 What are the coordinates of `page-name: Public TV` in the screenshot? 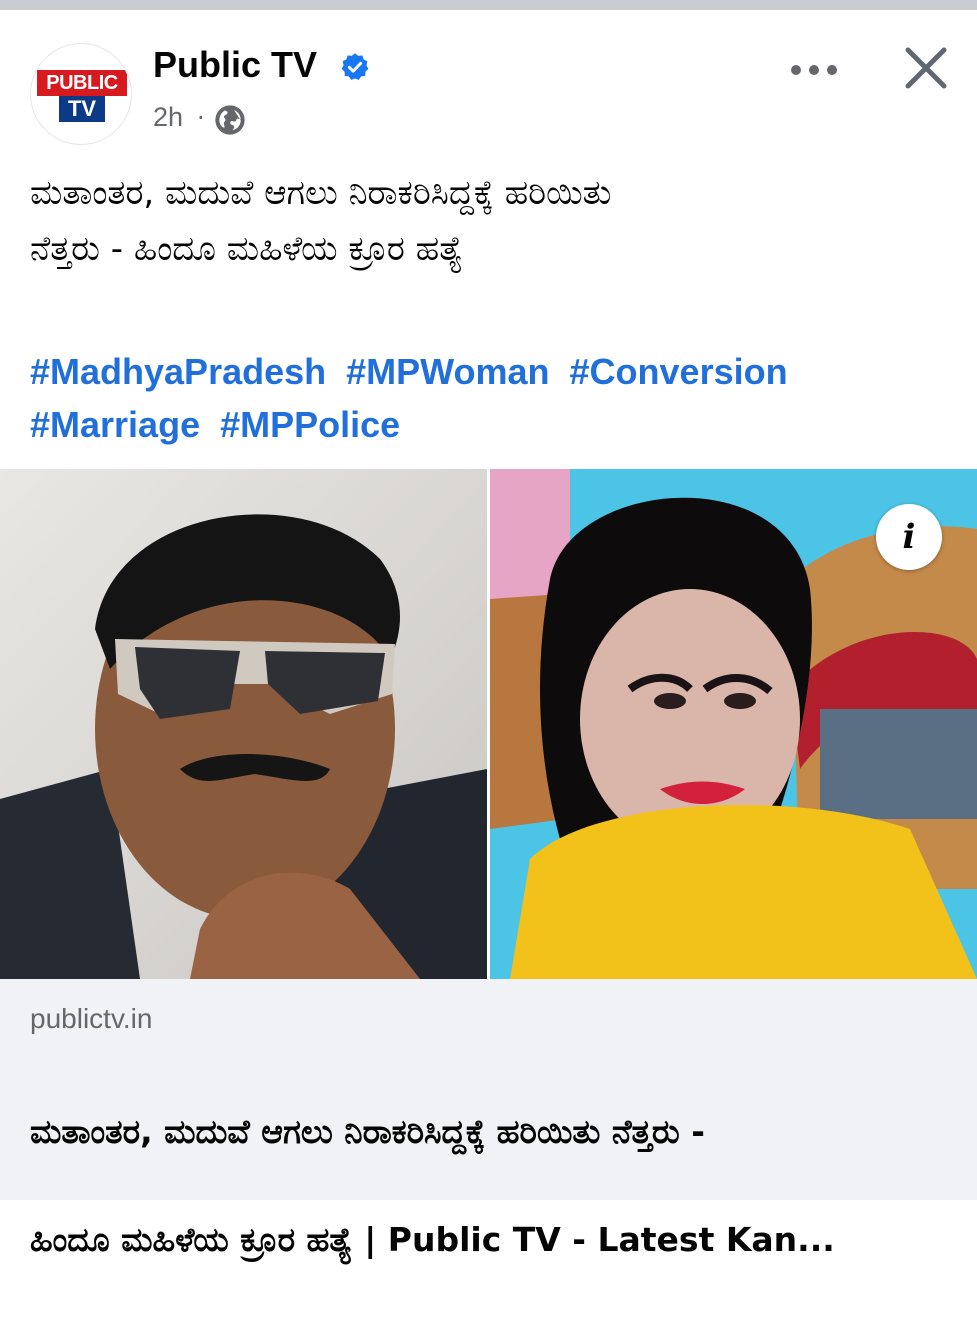 It's located at (235, 65).